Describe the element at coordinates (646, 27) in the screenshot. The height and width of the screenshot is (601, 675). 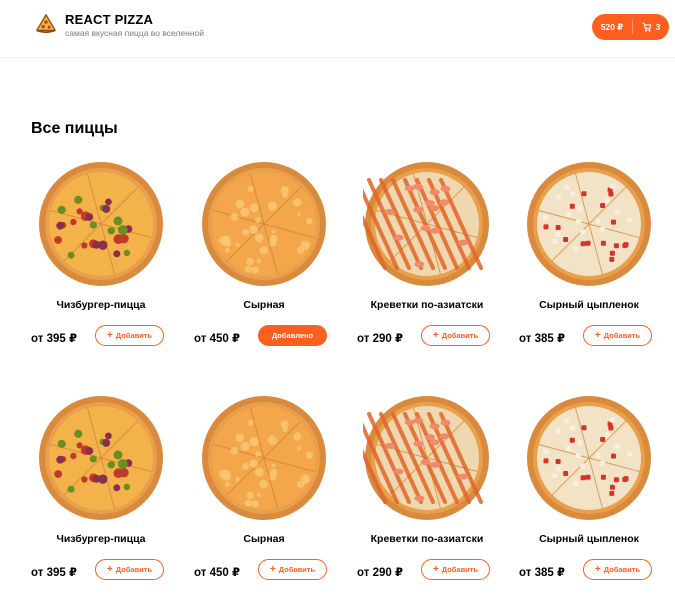
I see `cart-icon` at that location.